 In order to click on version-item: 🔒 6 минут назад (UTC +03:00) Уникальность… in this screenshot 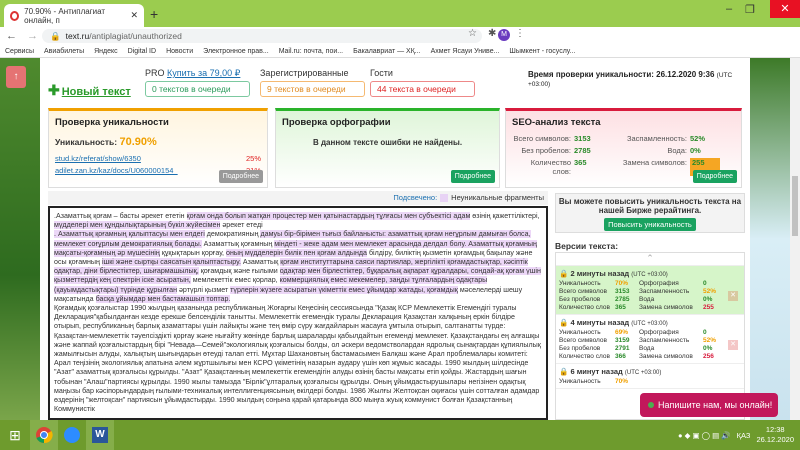, I will do `click(650, 376)`.